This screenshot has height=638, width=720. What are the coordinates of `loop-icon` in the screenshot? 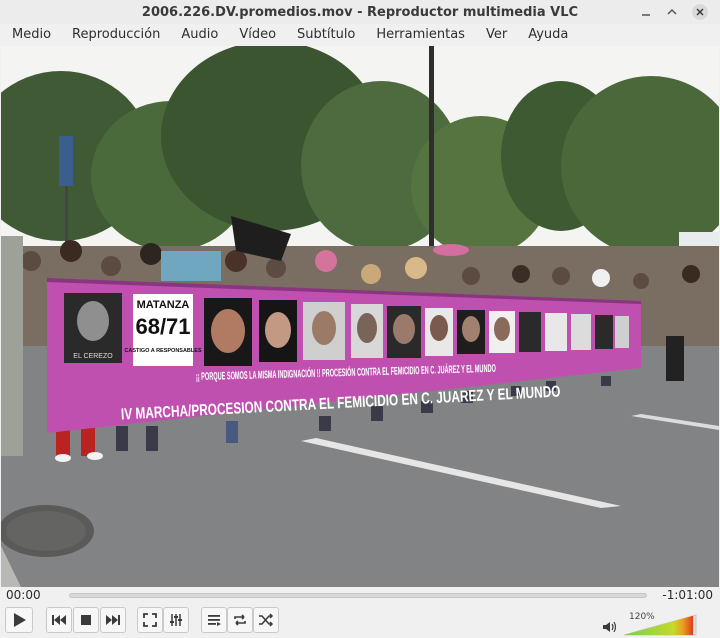 It's located at (240, 620).